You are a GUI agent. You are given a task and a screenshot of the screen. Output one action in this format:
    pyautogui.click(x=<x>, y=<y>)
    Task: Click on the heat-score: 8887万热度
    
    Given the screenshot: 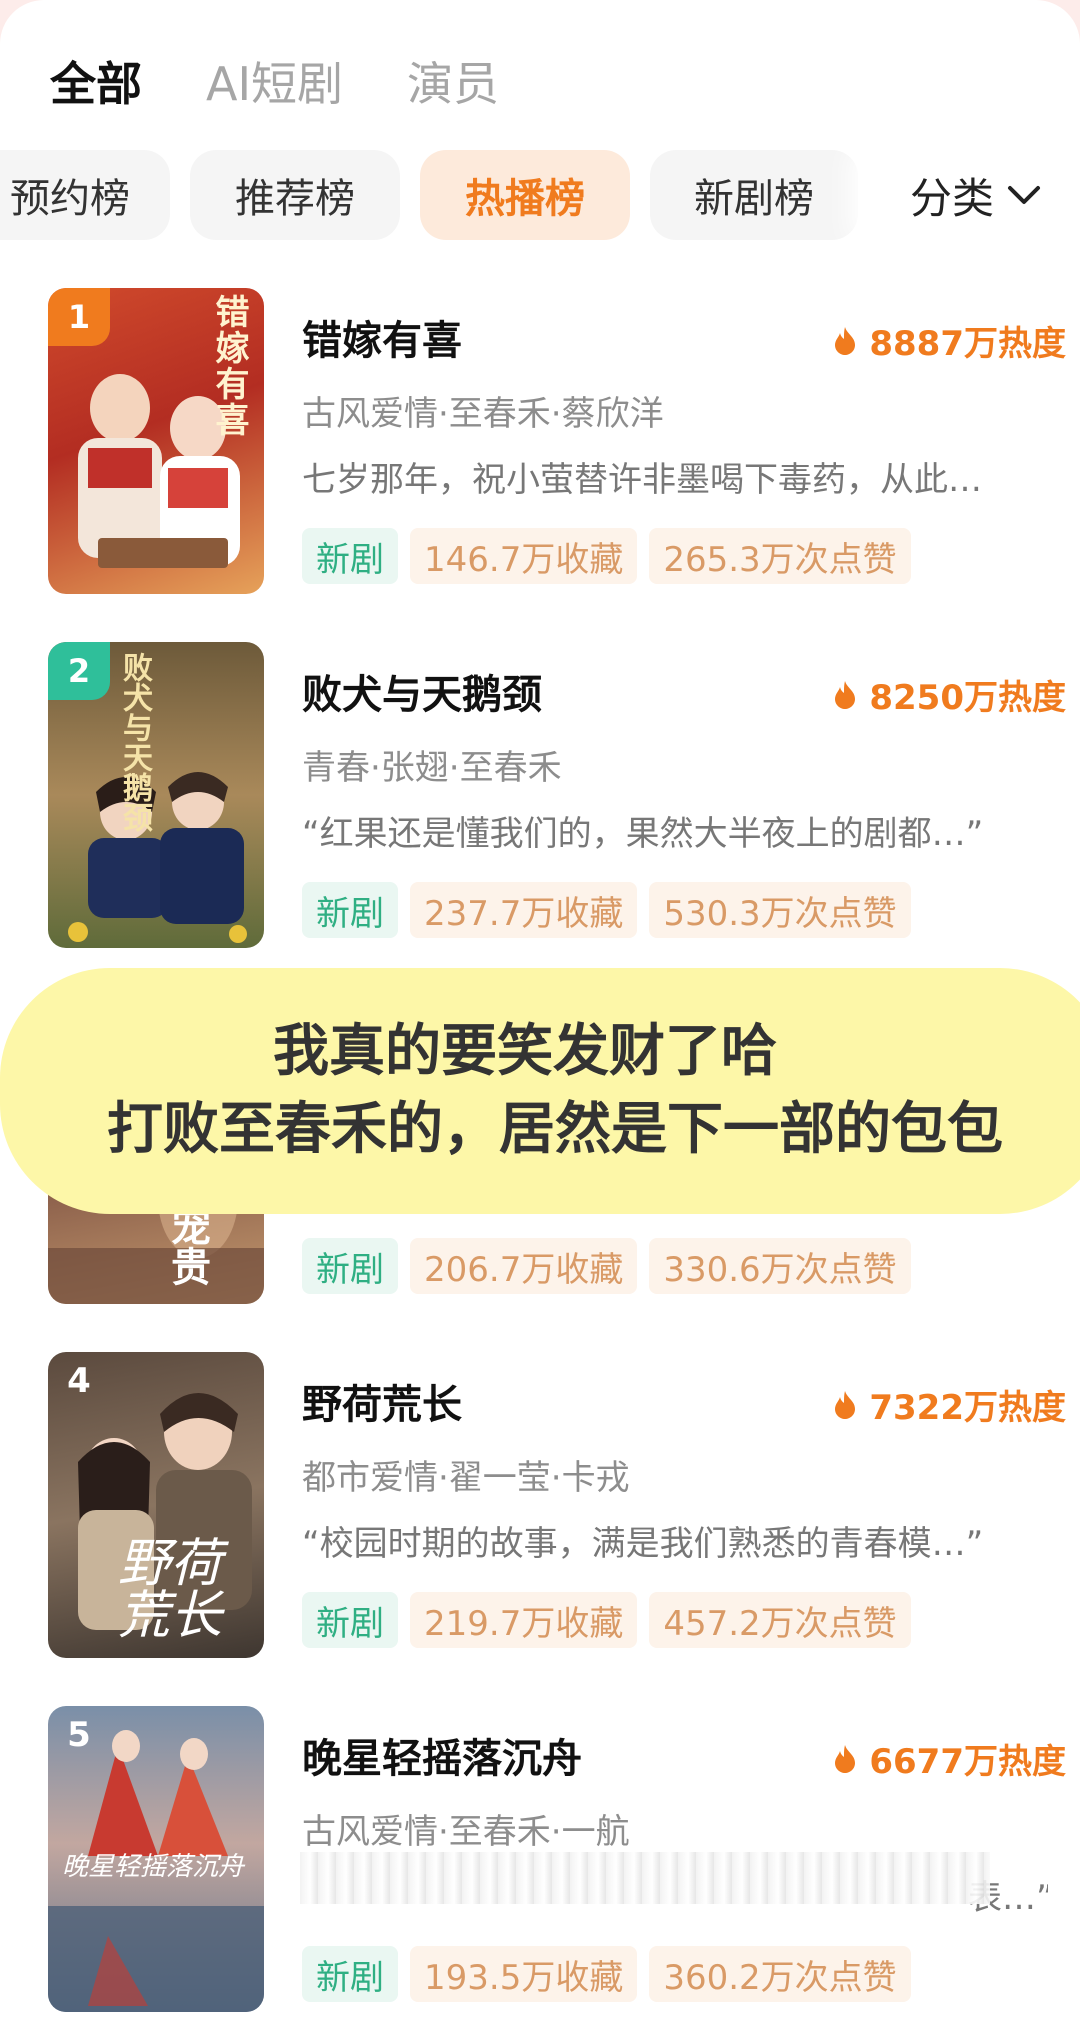 What is the action you would take?
    pyautogui.click(x=949, y=340)
    